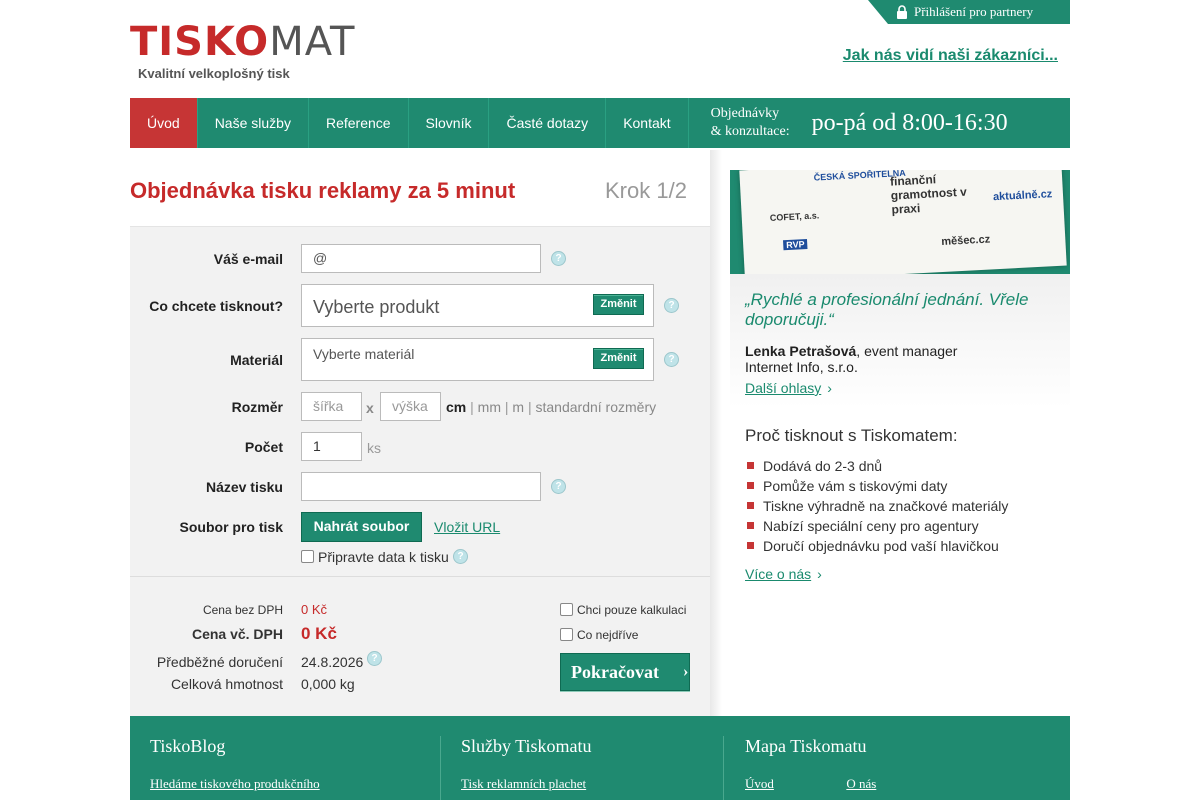 This screenshot has width=1200, height=800. Describe the element at coordinates (359, 123) in the screenshot. I see `nav-item-reference: Reference` at that location.